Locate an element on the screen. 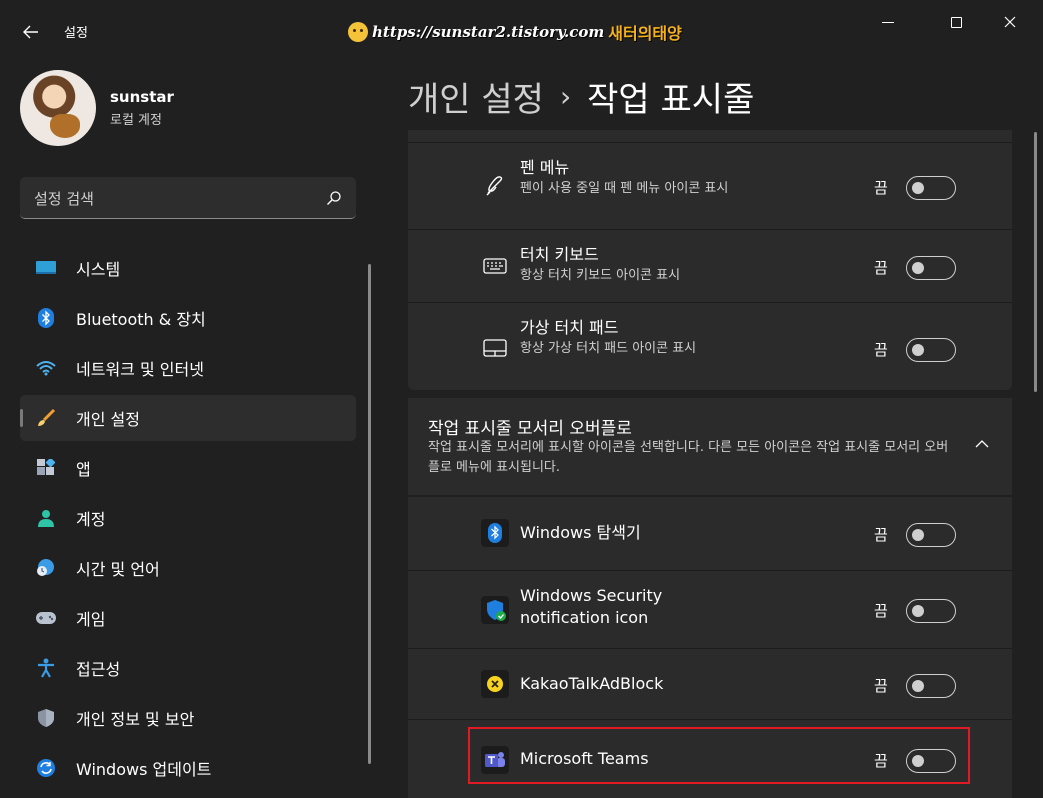 The image size is (1043, 798). breadcrumb-parent: 개인 설정 is located at coordinates (476, 96).